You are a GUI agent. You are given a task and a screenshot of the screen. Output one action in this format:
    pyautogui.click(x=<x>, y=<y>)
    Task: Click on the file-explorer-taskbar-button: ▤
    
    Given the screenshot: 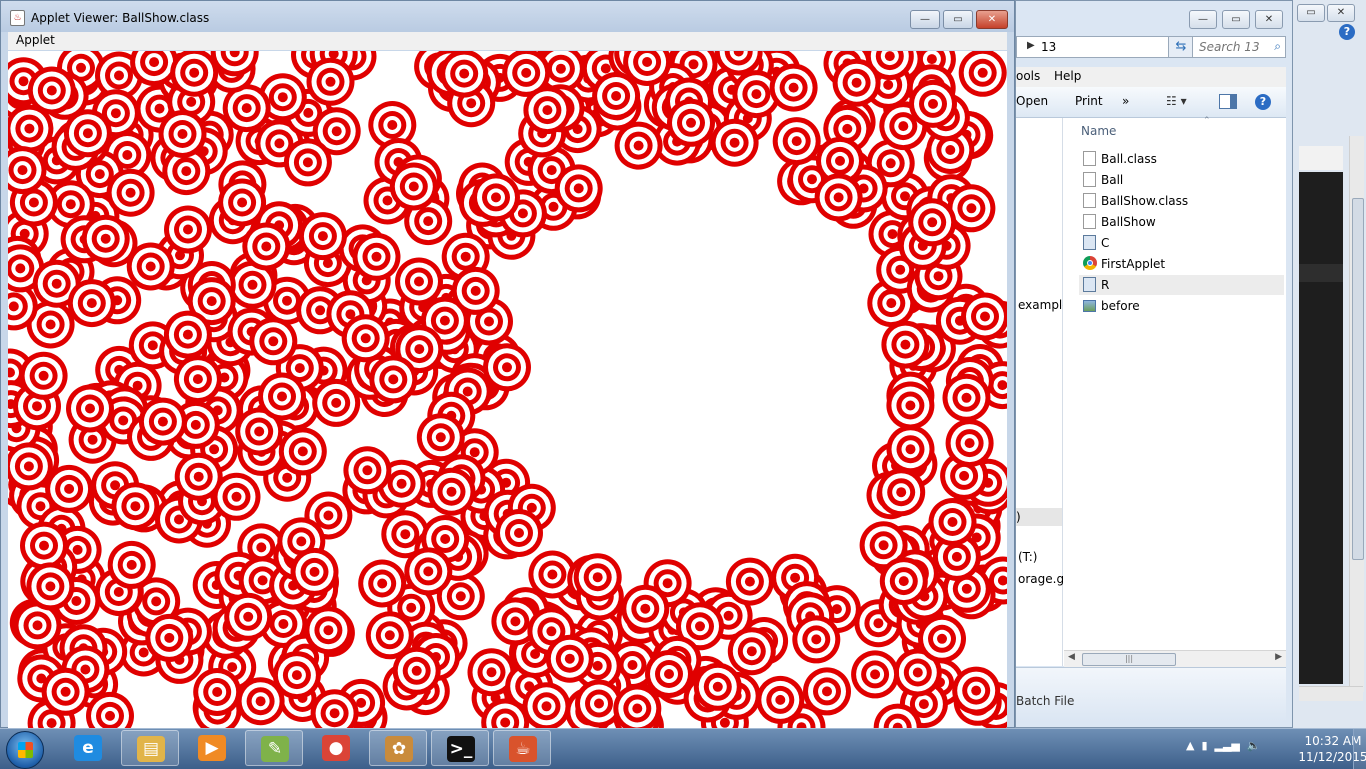 What is the action you would take?
    pyautogui.click(x=150, y=748)
    